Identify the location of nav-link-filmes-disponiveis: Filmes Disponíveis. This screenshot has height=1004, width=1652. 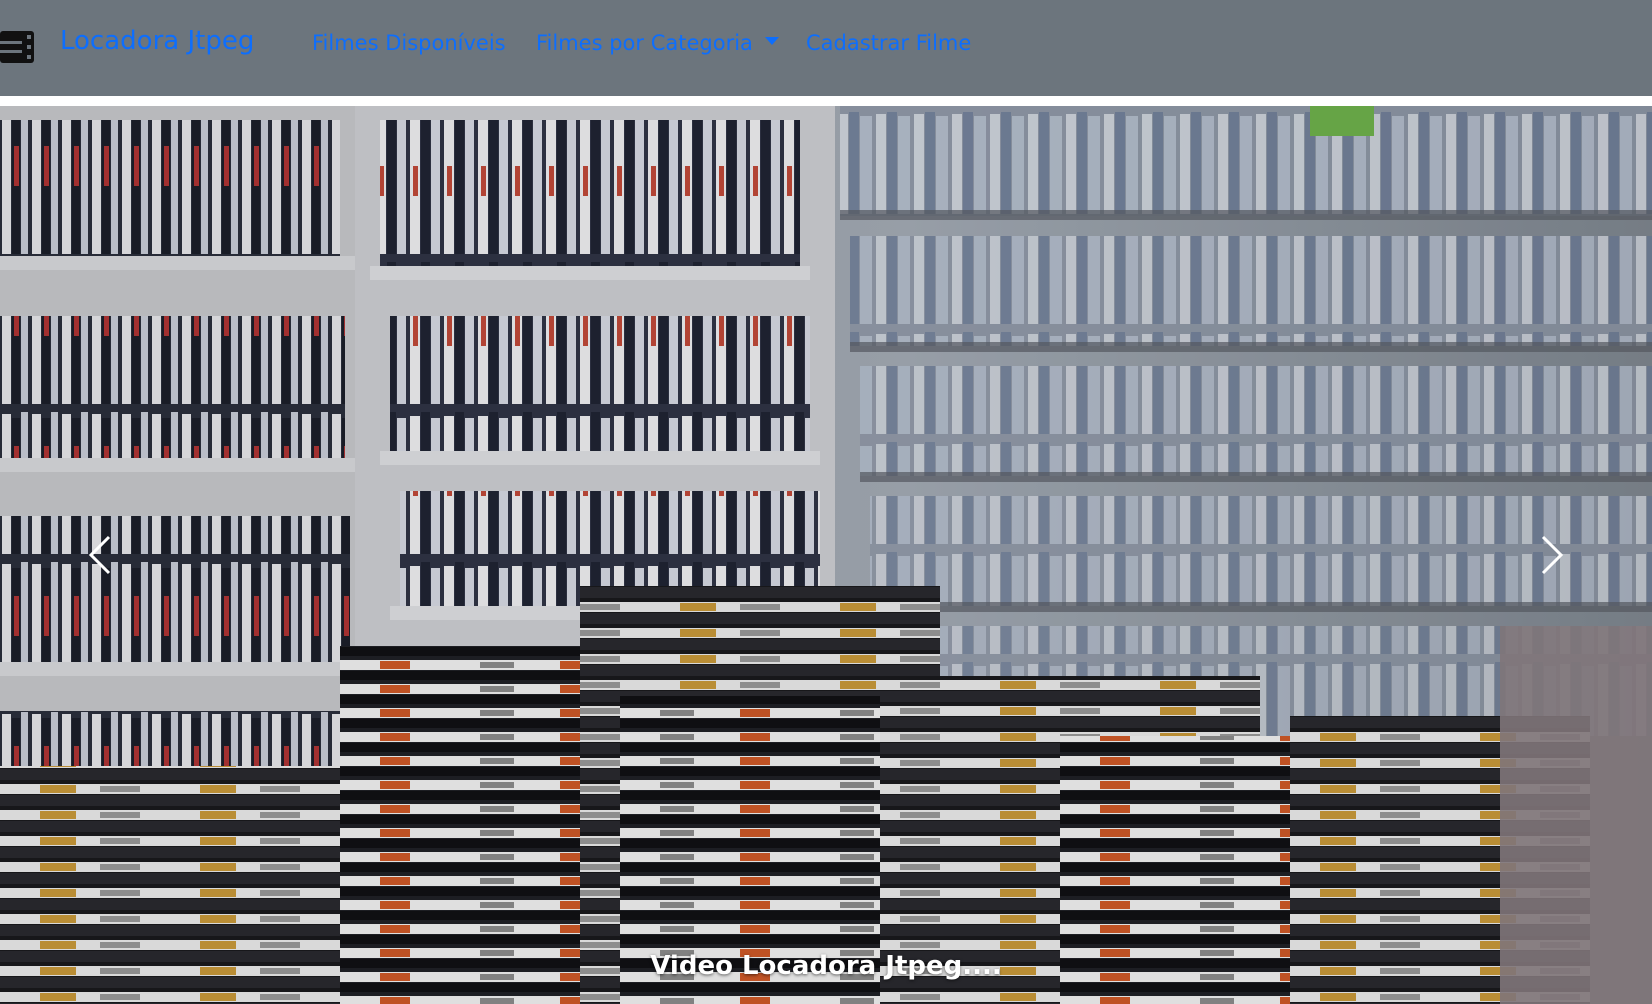
(409, 43).